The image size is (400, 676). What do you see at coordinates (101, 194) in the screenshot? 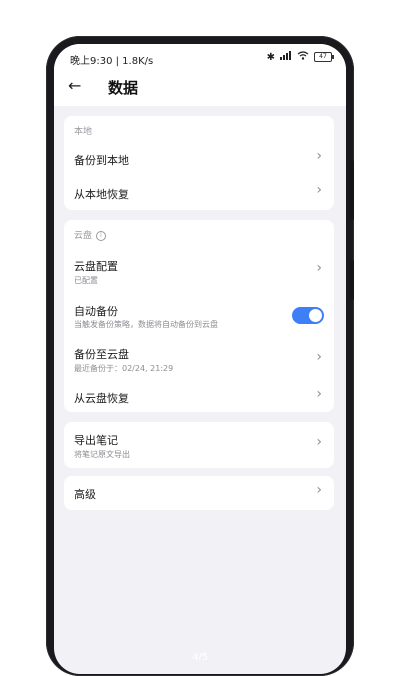
I see `row-title: 从本地恢复` at bounding box center [101, 194].